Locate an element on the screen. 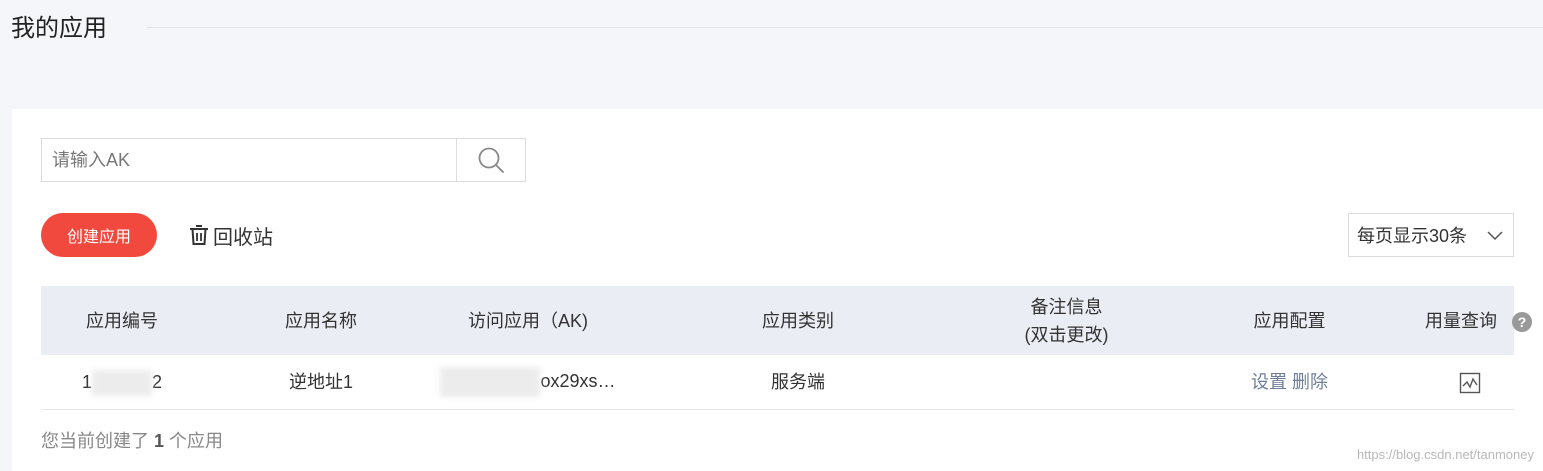 The image size is (1543, 471). col-header-usage-label: 用量查询 is located at coordinates (1461, 320).